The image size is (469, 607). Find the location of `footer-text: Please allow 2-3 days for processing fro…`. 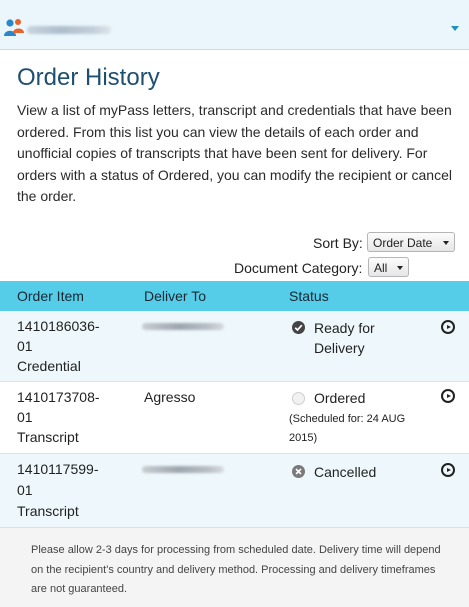

footer-text: Please allow 2-3 days for processing fro… is located at coordinates (236, 569).